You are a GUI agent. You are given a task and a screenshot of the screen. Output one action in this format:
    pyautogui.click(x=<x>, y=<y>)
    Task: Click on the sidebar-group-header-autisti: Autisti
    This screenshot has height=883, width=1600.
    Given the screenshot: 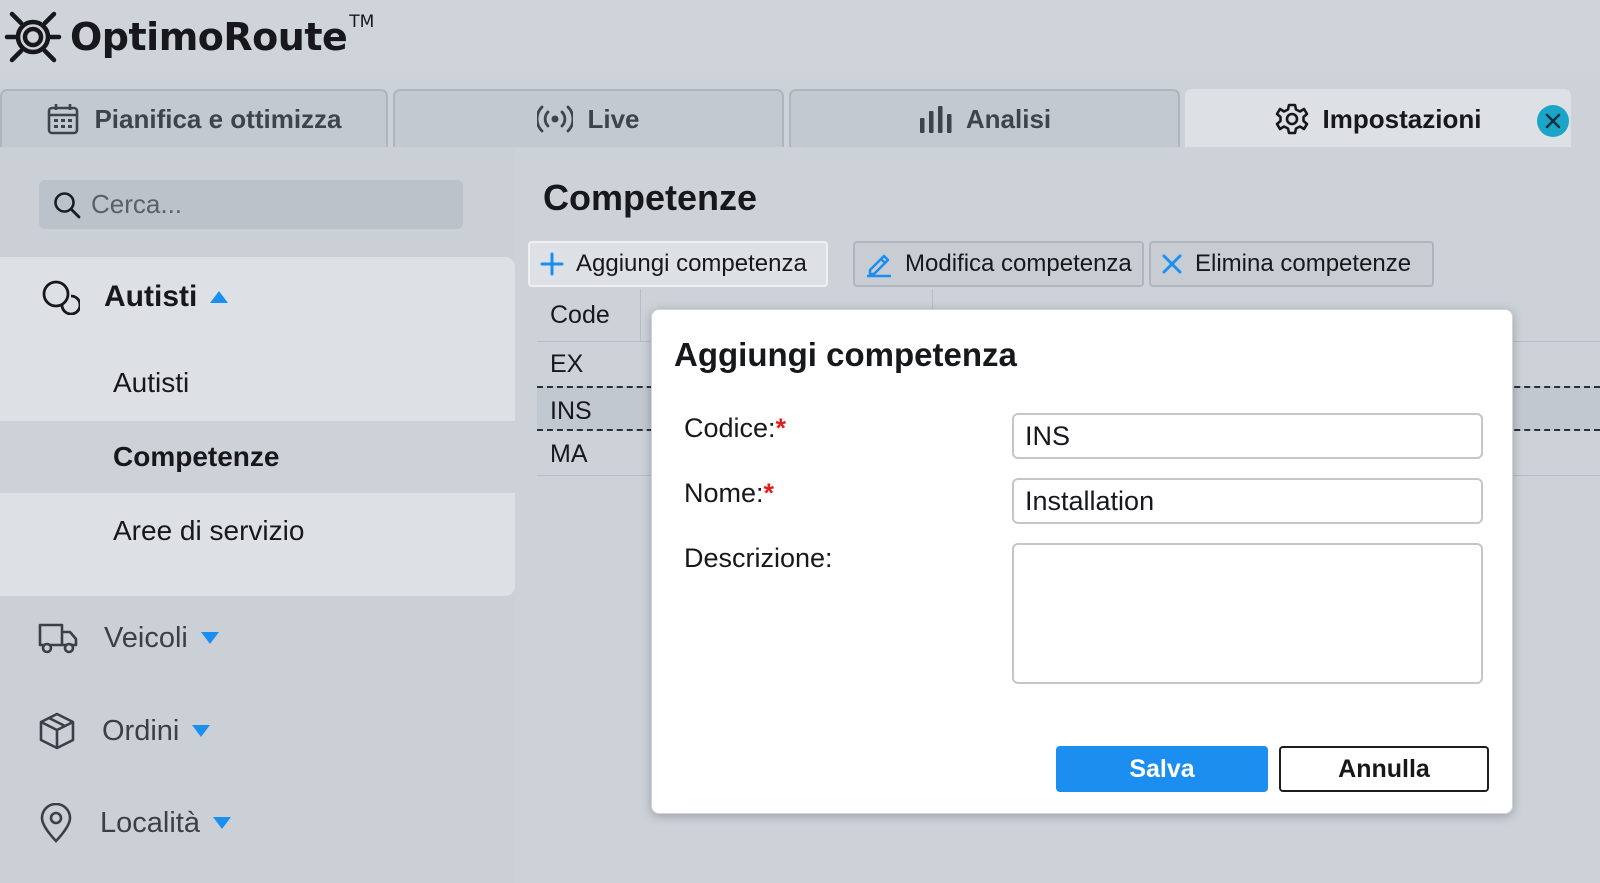 What is the action you would take?
    pyautogui.click(x=134, y=297)
    